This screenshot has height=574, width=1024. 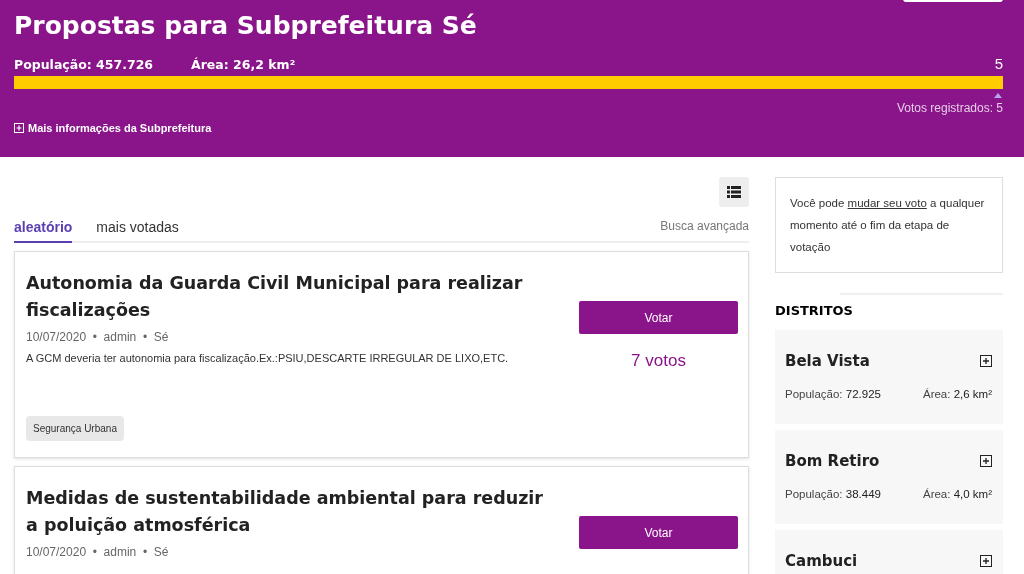 I want to click on vote-count: 5, so click(x=998, y=63).